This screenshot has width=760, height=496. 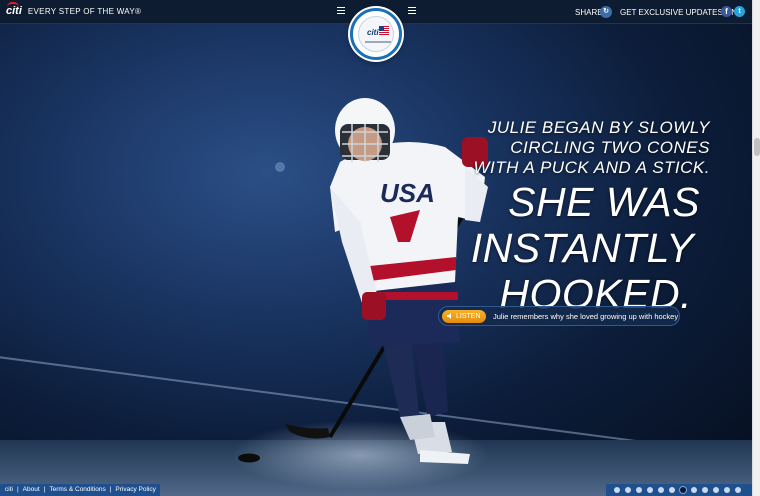 I want to click on speaker-icon, so click(x=449, y=316).